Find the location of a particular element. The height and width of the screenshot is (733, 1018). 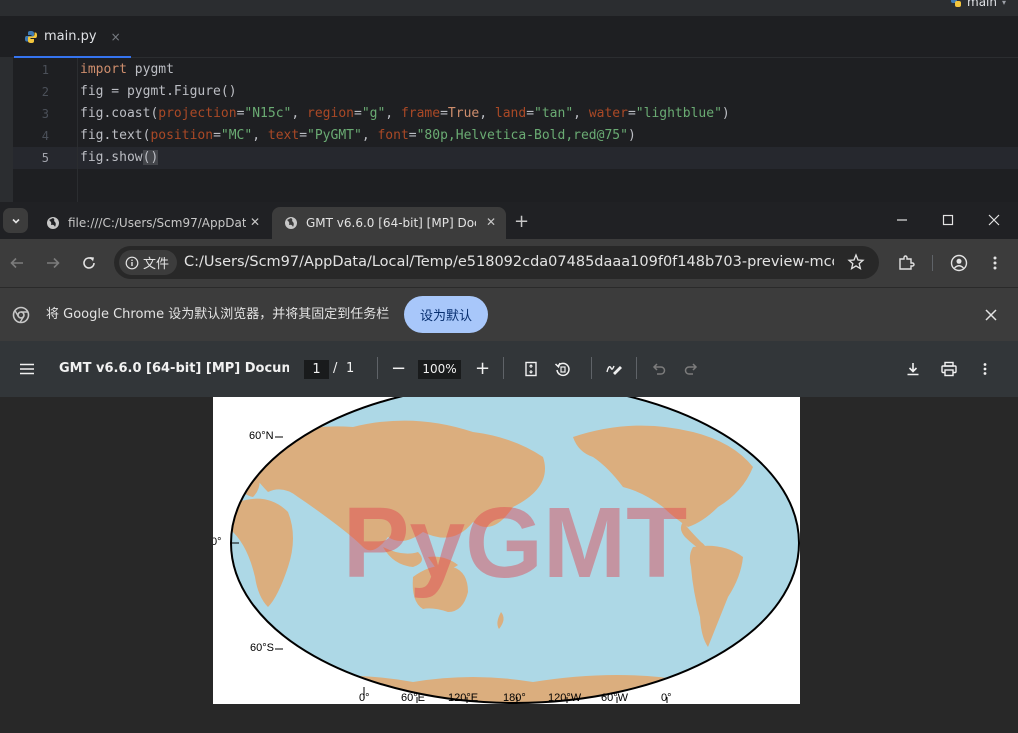

undo-button is located at coordinates (659, 369).